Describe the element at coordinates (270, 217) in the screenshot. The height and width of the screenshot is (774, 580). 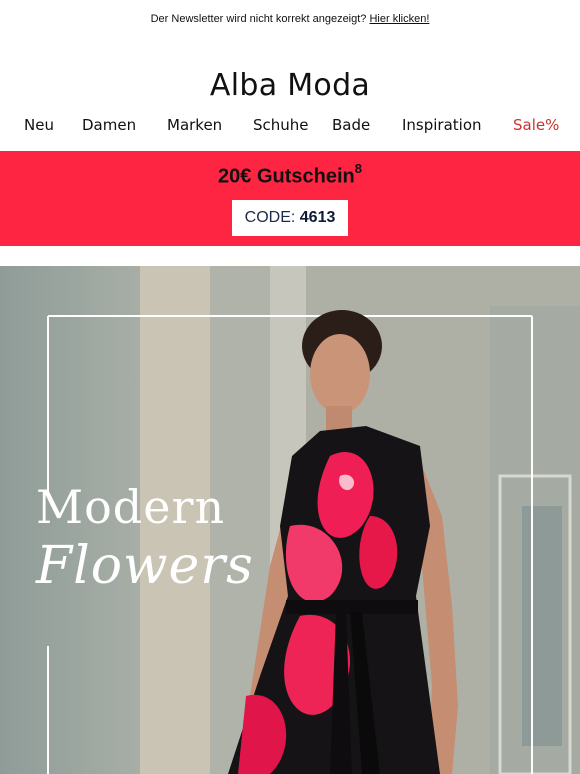
I see `promo-code-label: CODE:` at that location.